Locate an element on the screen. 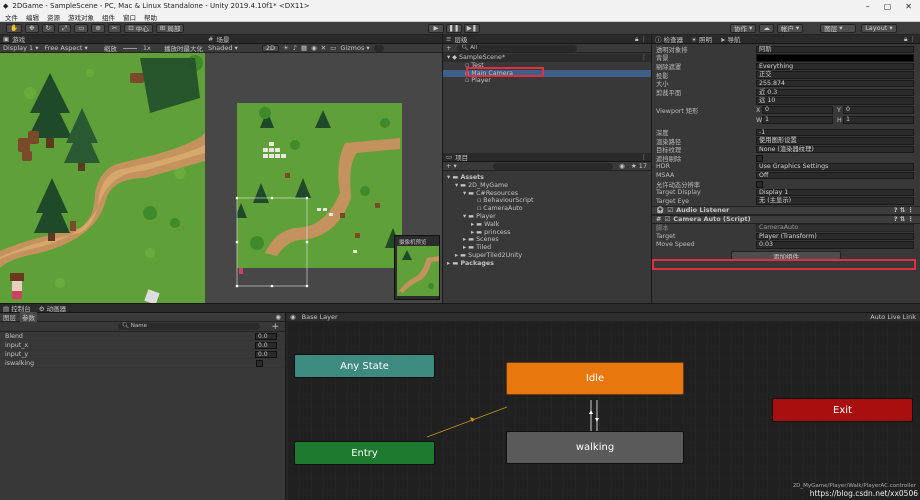 The image size is (920, 500). menu-file: 文件 is located at coordinates (11, 17).